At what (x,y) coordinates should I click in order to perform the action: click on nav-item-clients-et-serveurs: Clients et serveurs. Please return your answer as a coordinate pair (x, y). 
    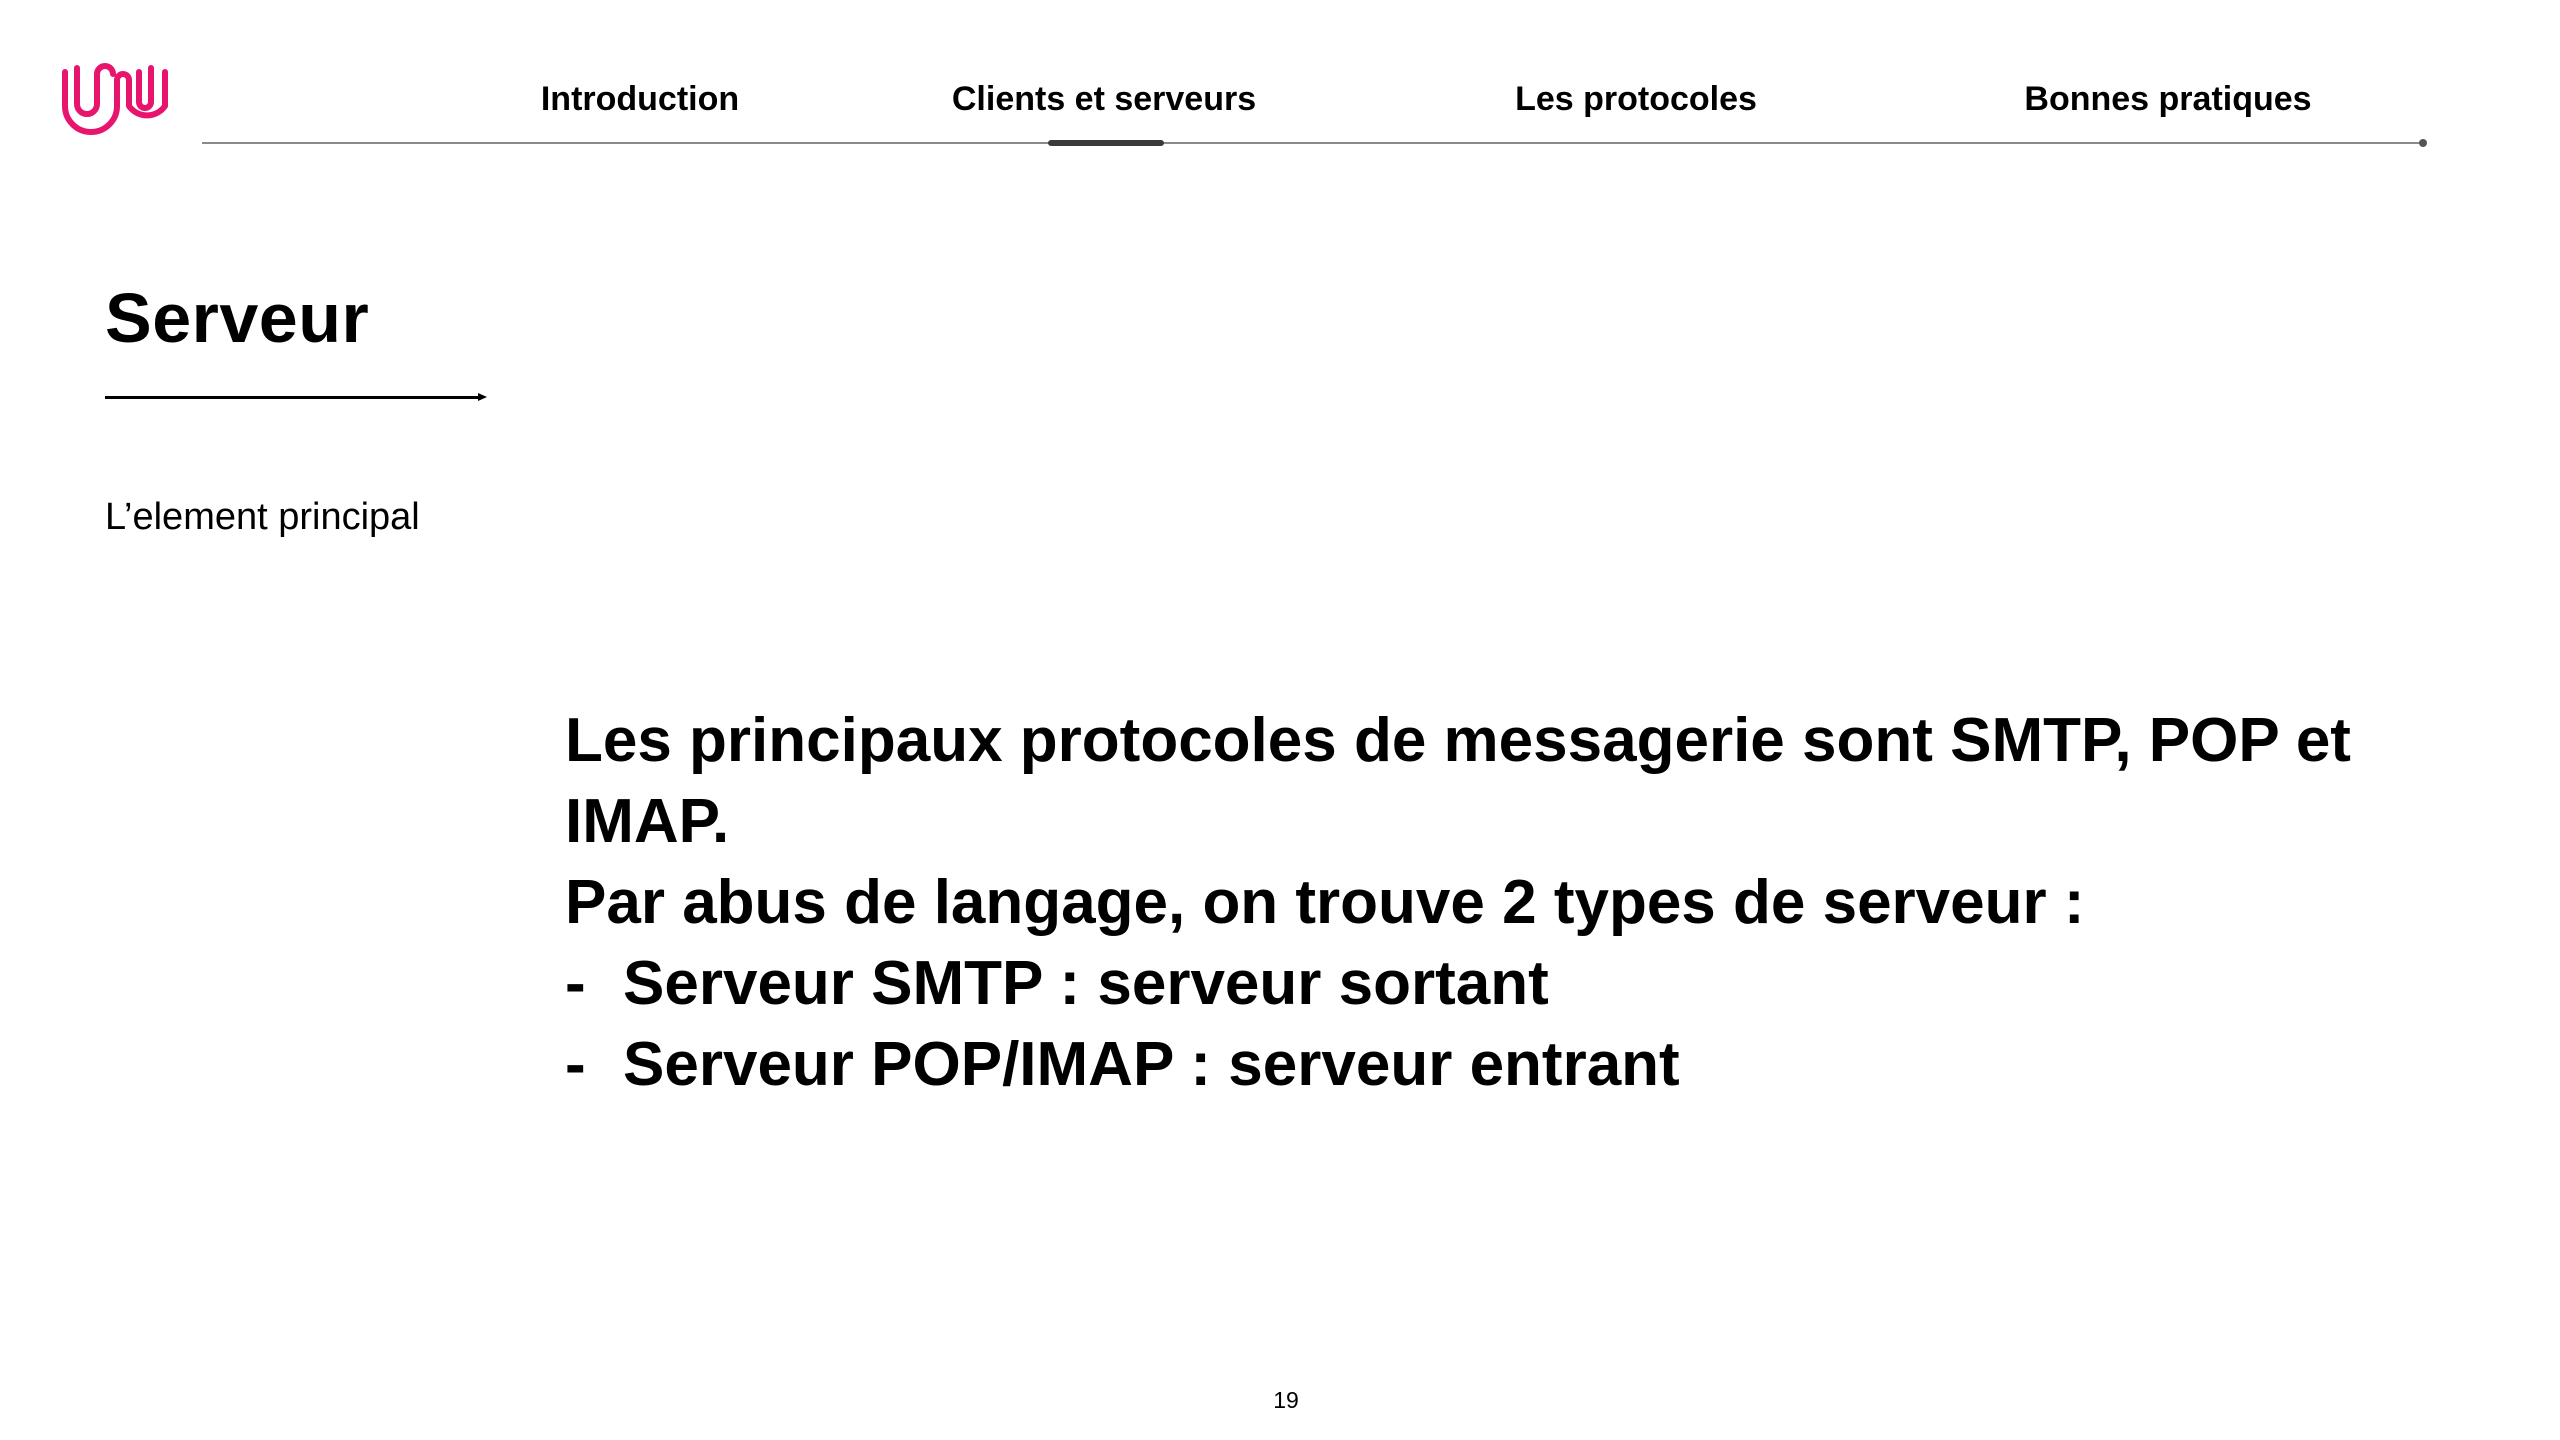
    Looking at the image, I should click on (1104, 99).